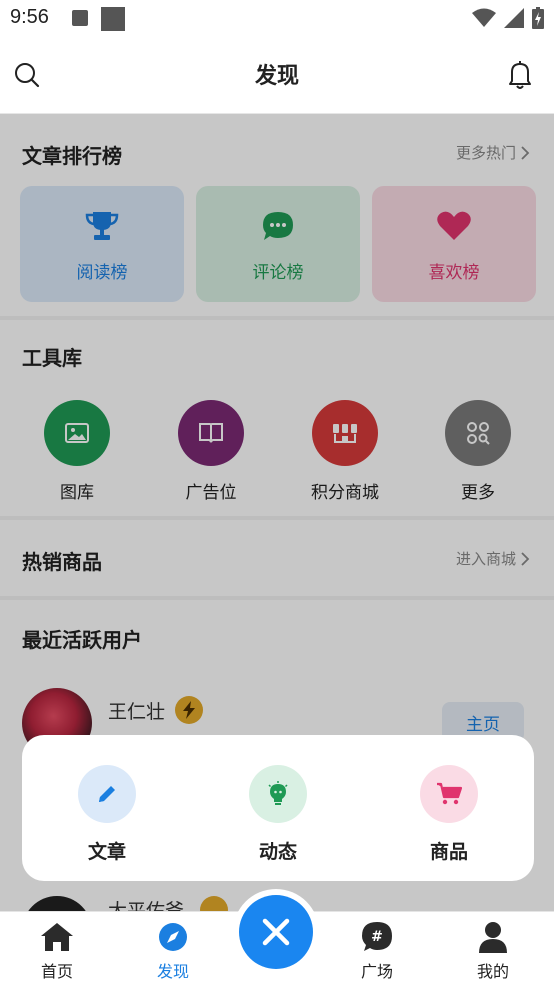  I want to click on close-publish-button, so click(276, 932).